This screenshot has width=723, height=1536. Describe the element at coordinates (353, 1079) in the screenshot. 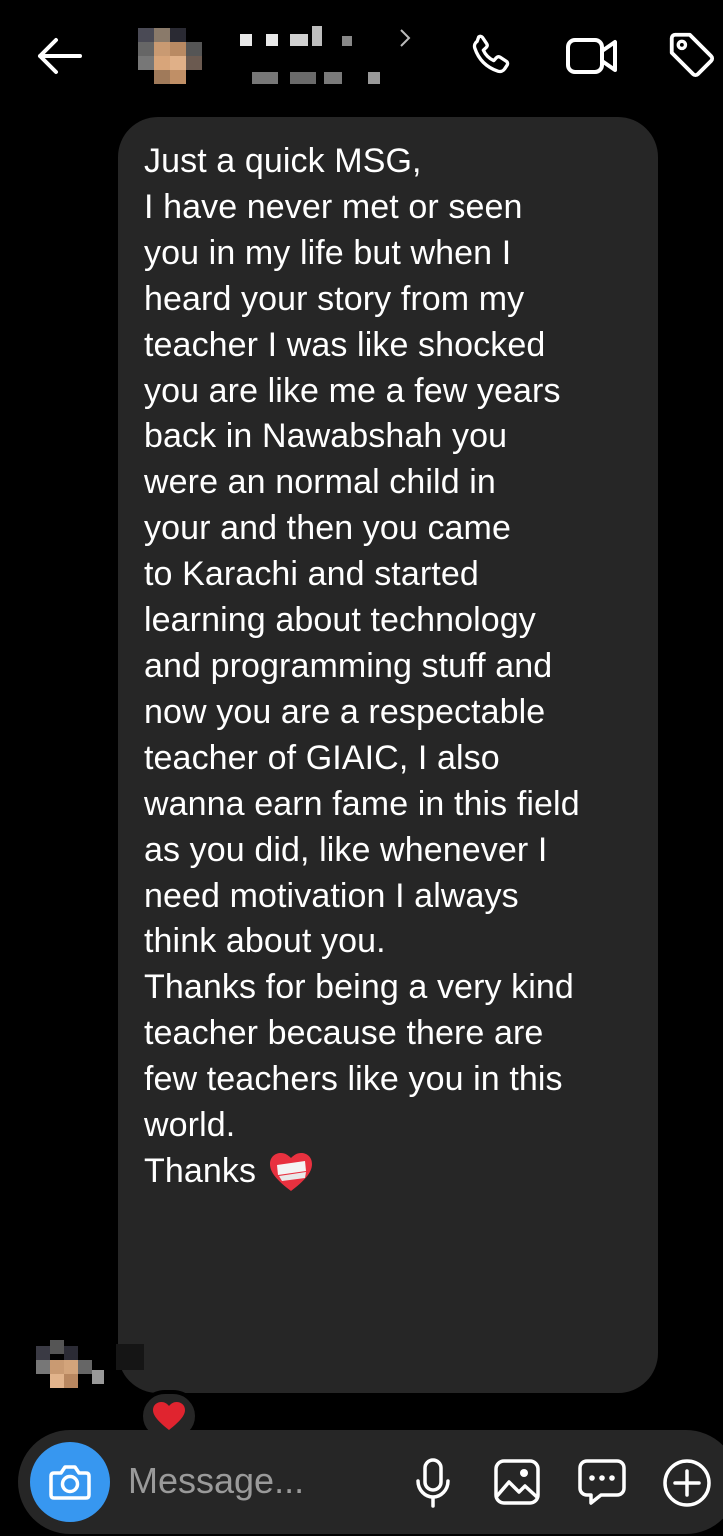

I see `message-line: few teachers like you in this` at that location.